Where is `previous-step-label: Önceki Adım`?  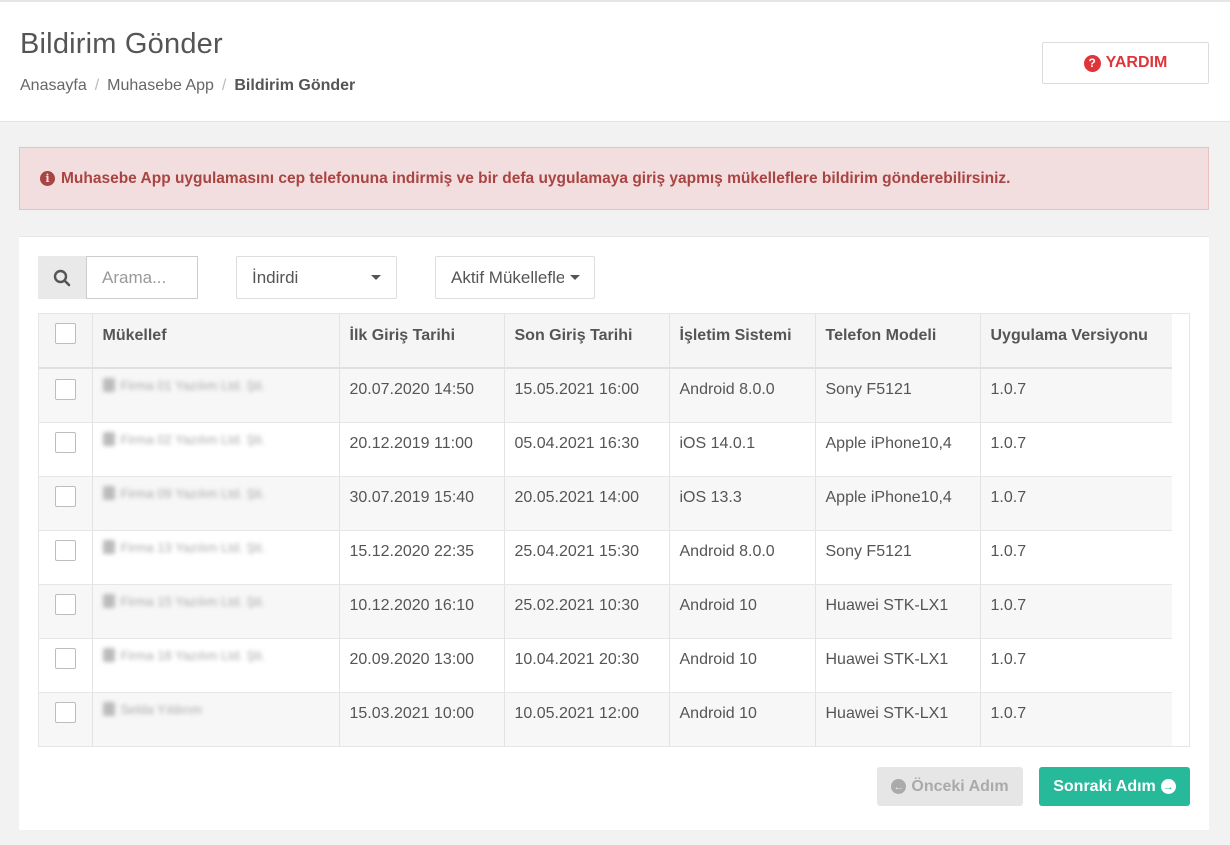
previous-step-label: Önceki Adım is located at coordinates (960, 786).